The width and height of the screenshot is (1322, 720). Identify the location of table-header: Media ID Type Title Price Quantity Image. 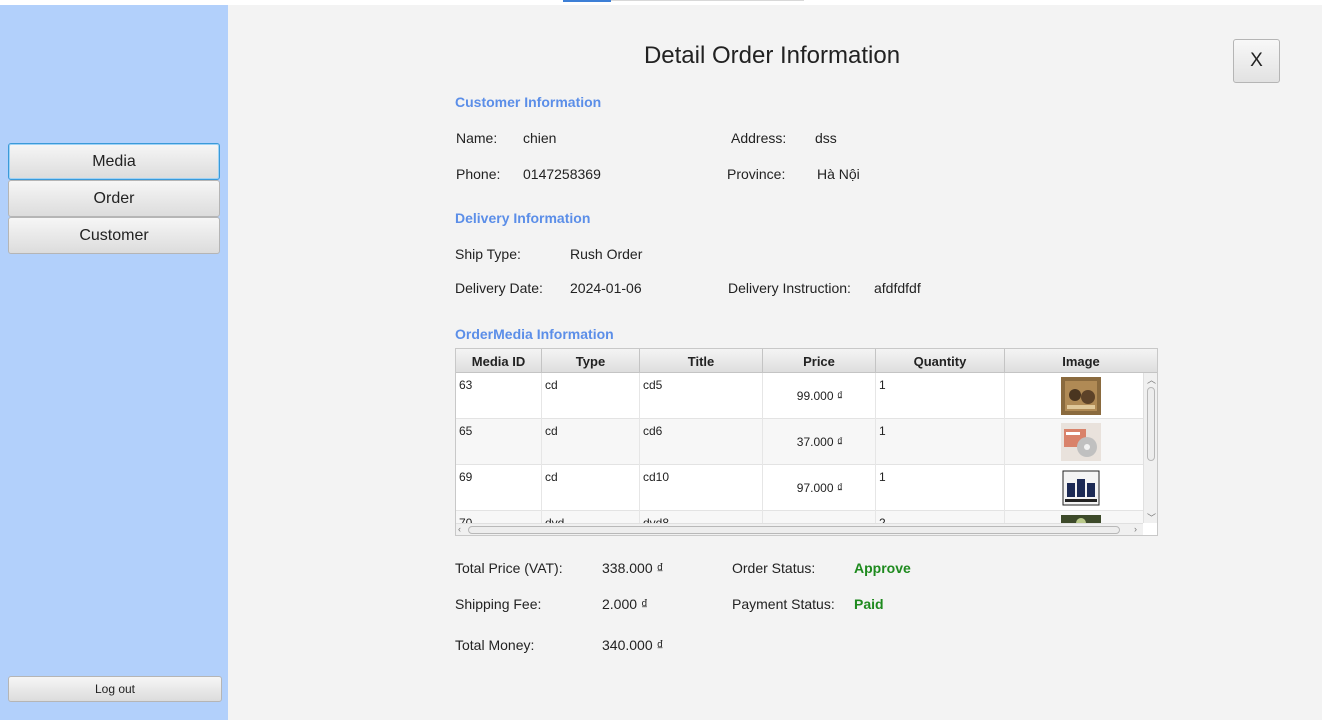
(806, 361).